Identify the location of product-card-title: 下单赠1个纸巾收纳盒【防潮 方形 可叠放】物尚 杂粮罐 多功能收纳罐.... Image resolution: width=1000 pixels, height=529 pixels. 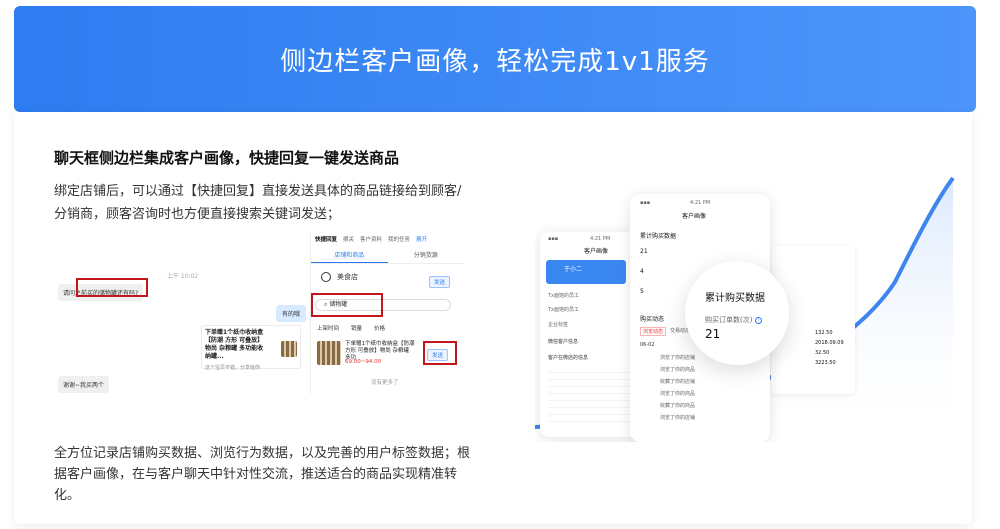
(234, 344).